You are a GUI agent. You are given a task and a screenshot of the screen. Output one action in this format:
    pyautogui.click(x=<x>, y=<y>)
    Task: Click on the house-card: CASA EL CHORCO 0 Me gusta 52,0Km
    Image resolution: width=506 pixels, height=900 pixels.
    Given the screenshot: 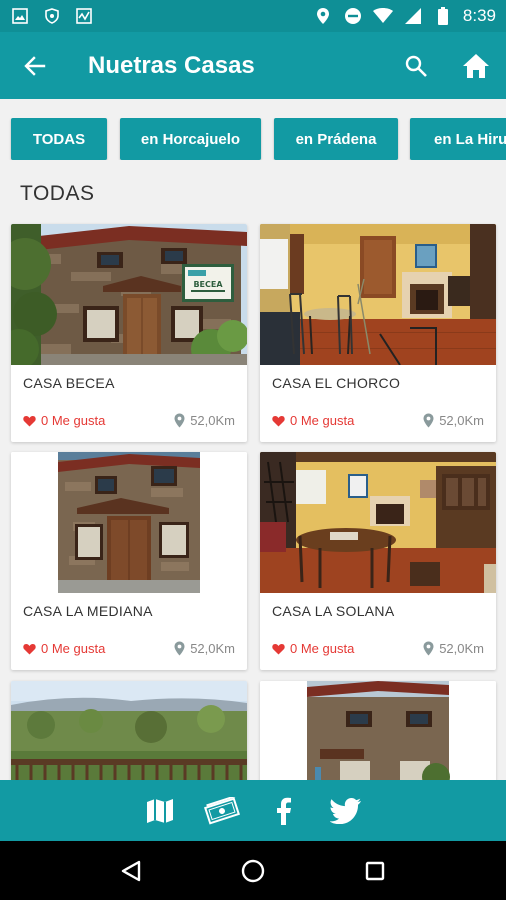 What is the action you would take?
    pyautogui.click(x=378, y=333)
    